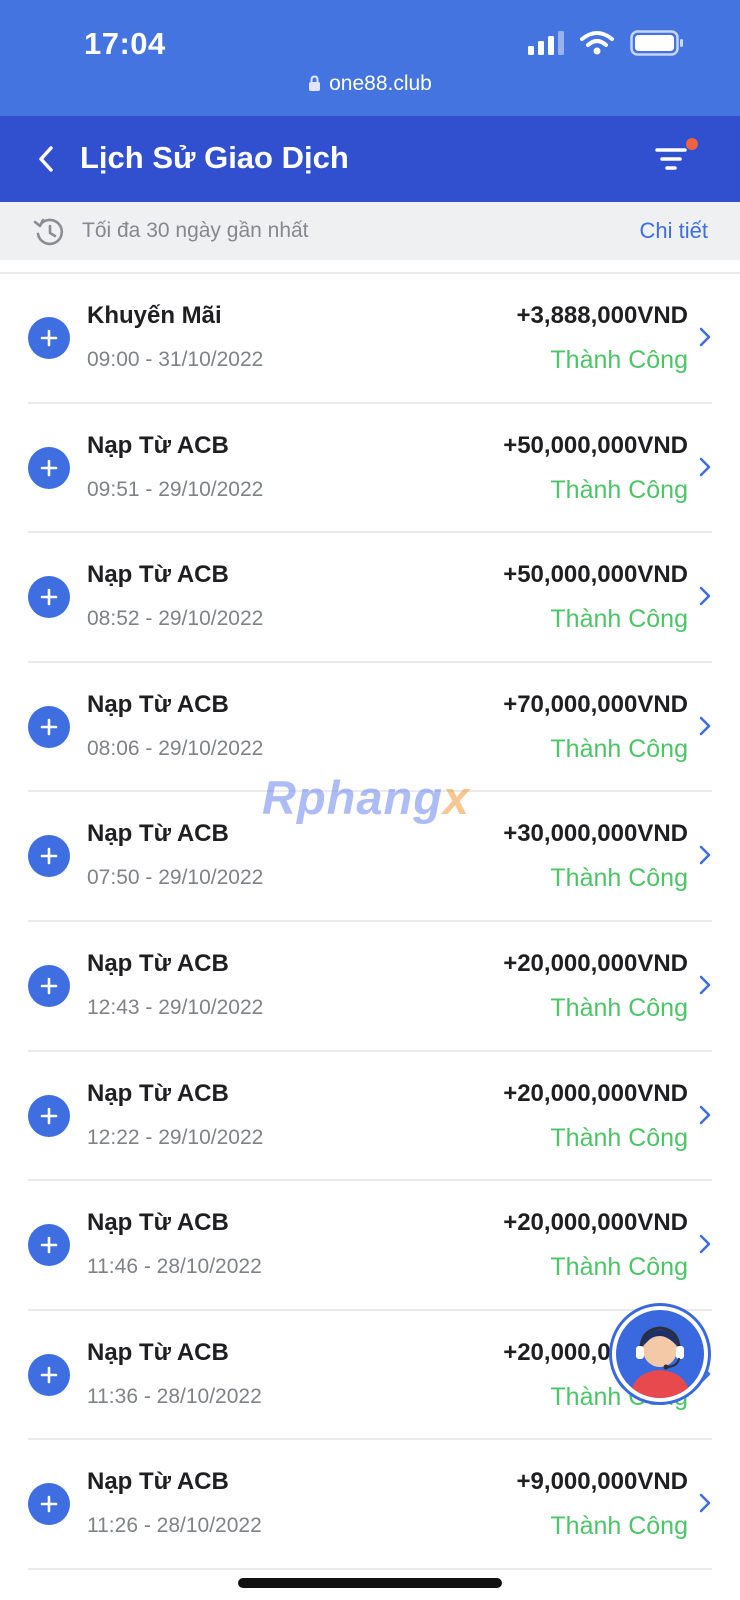 The width and height of the screenshot is (740, 1600). Describe the element at coordinates (214, 157) in the screenshot. I see `page-title: Lịch Sử Giao Dịch` at that location.